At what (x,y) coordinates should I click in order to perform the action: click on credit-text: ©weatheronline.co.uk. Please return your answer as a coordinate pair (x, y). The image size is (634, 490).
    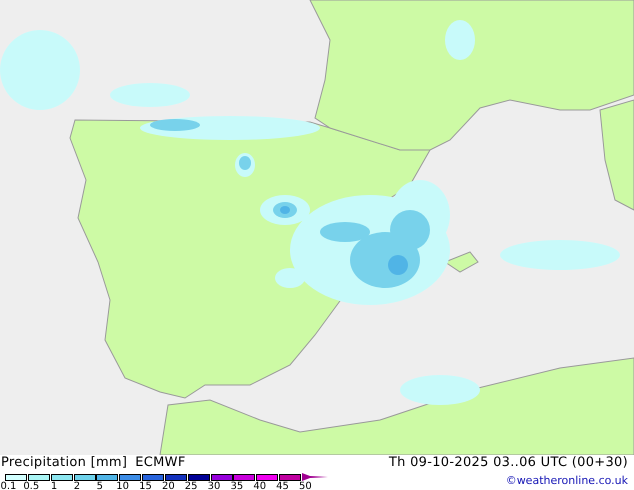
    Looking at the image, I should click on (567, 481).